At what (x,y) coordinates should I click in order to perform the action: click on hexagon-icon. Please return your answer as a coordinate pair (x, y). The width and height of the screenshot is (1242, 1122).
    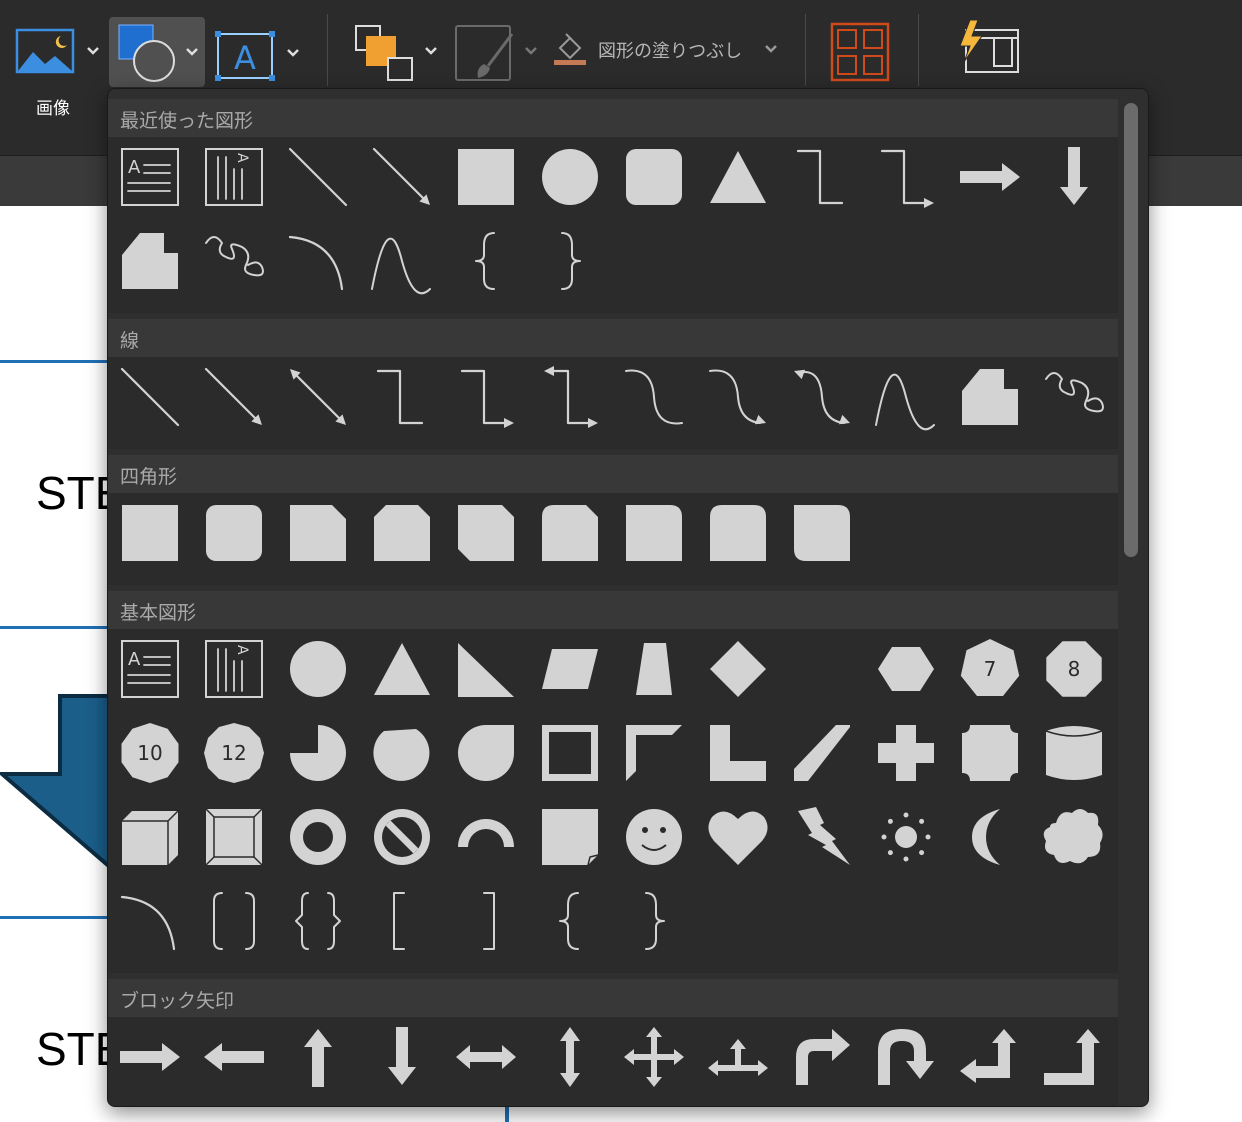
    Looking at the image, I should click on (906, 669).